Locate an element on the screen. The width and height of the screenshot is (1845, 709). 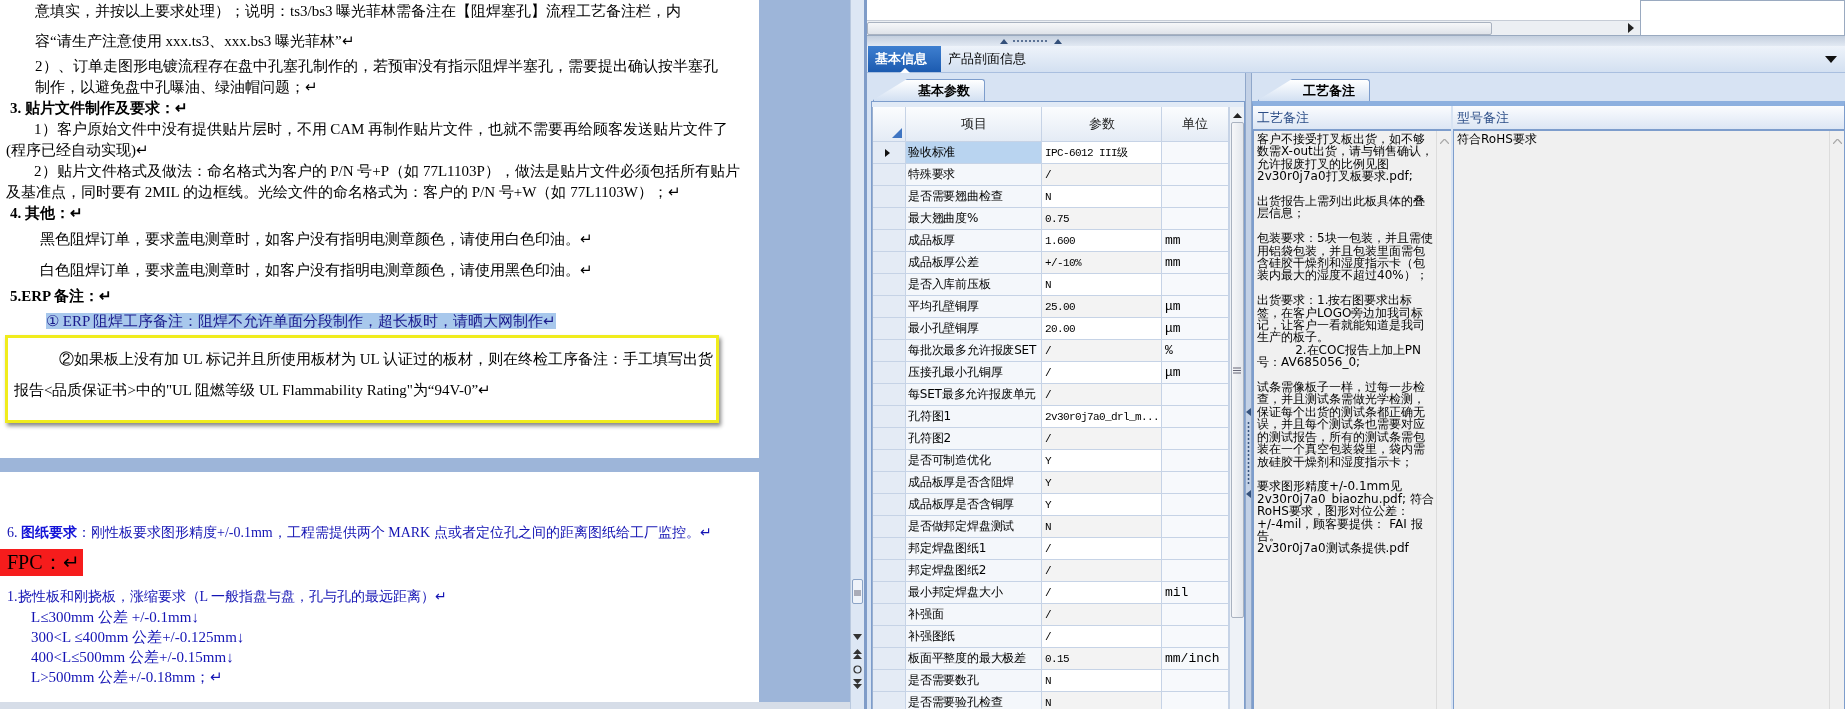
tab: 基本信息 is located at coordinates (904, 59).